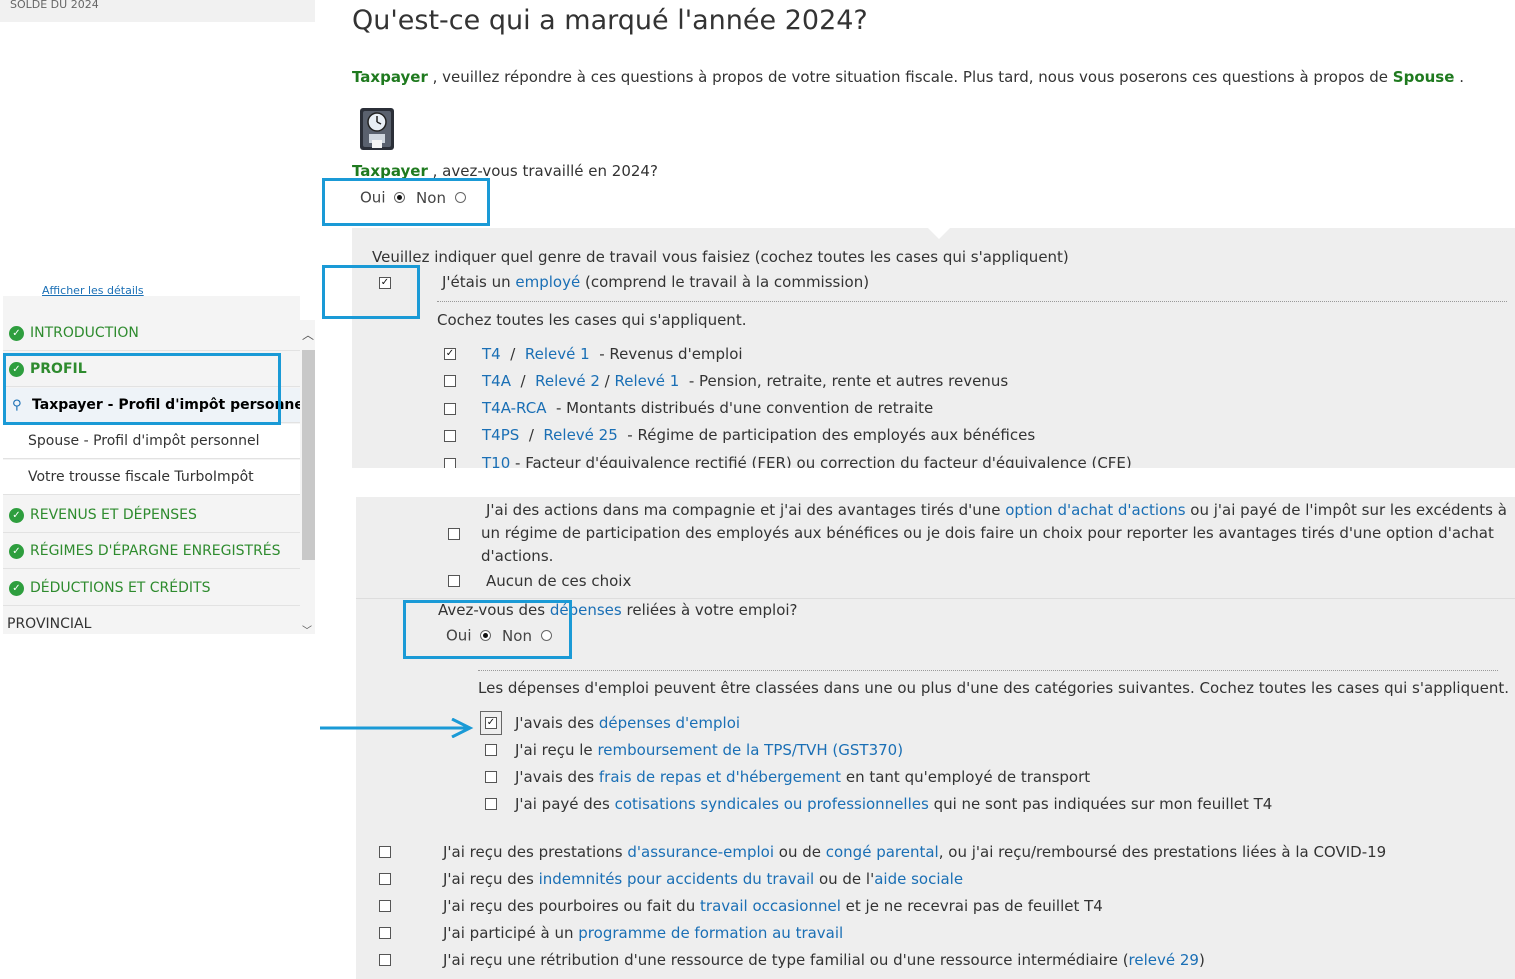 This screenshot has width=1515, height=979. What do you see at coordinates (385, 960) in the screenshot?
I see `family-resource-checkbox` at bounding box center [385, 960].